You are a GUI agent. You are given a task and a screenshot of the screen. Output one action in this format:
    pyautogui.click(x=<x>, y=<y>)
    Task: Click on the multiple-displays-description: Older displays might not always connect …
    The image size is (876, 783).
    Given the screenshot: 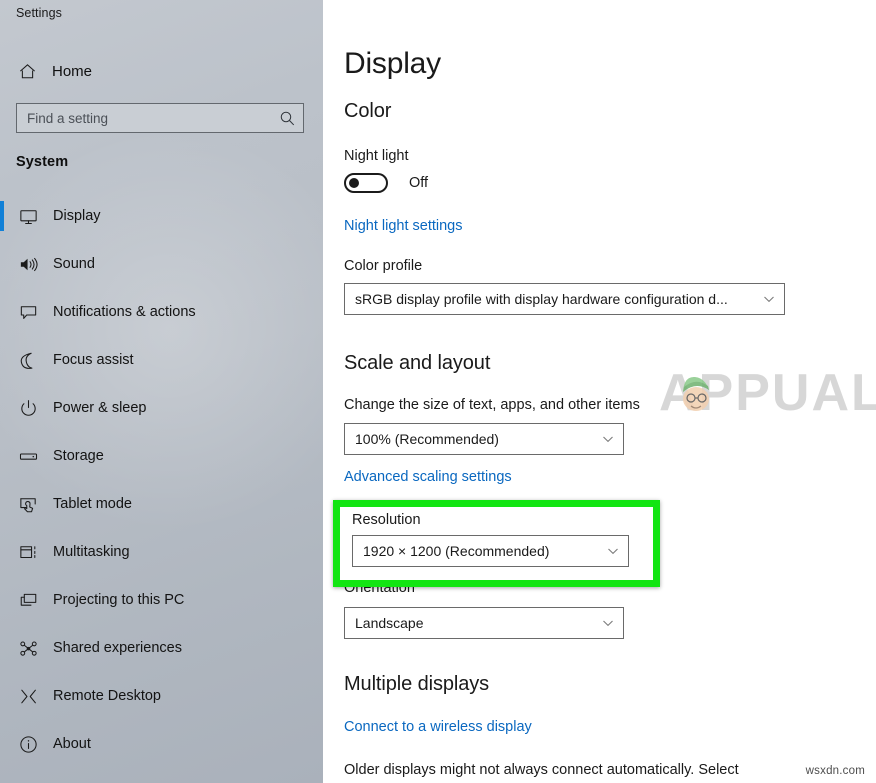 What is the action you would take?
    pyautogui.click(x=541, y=770)
    